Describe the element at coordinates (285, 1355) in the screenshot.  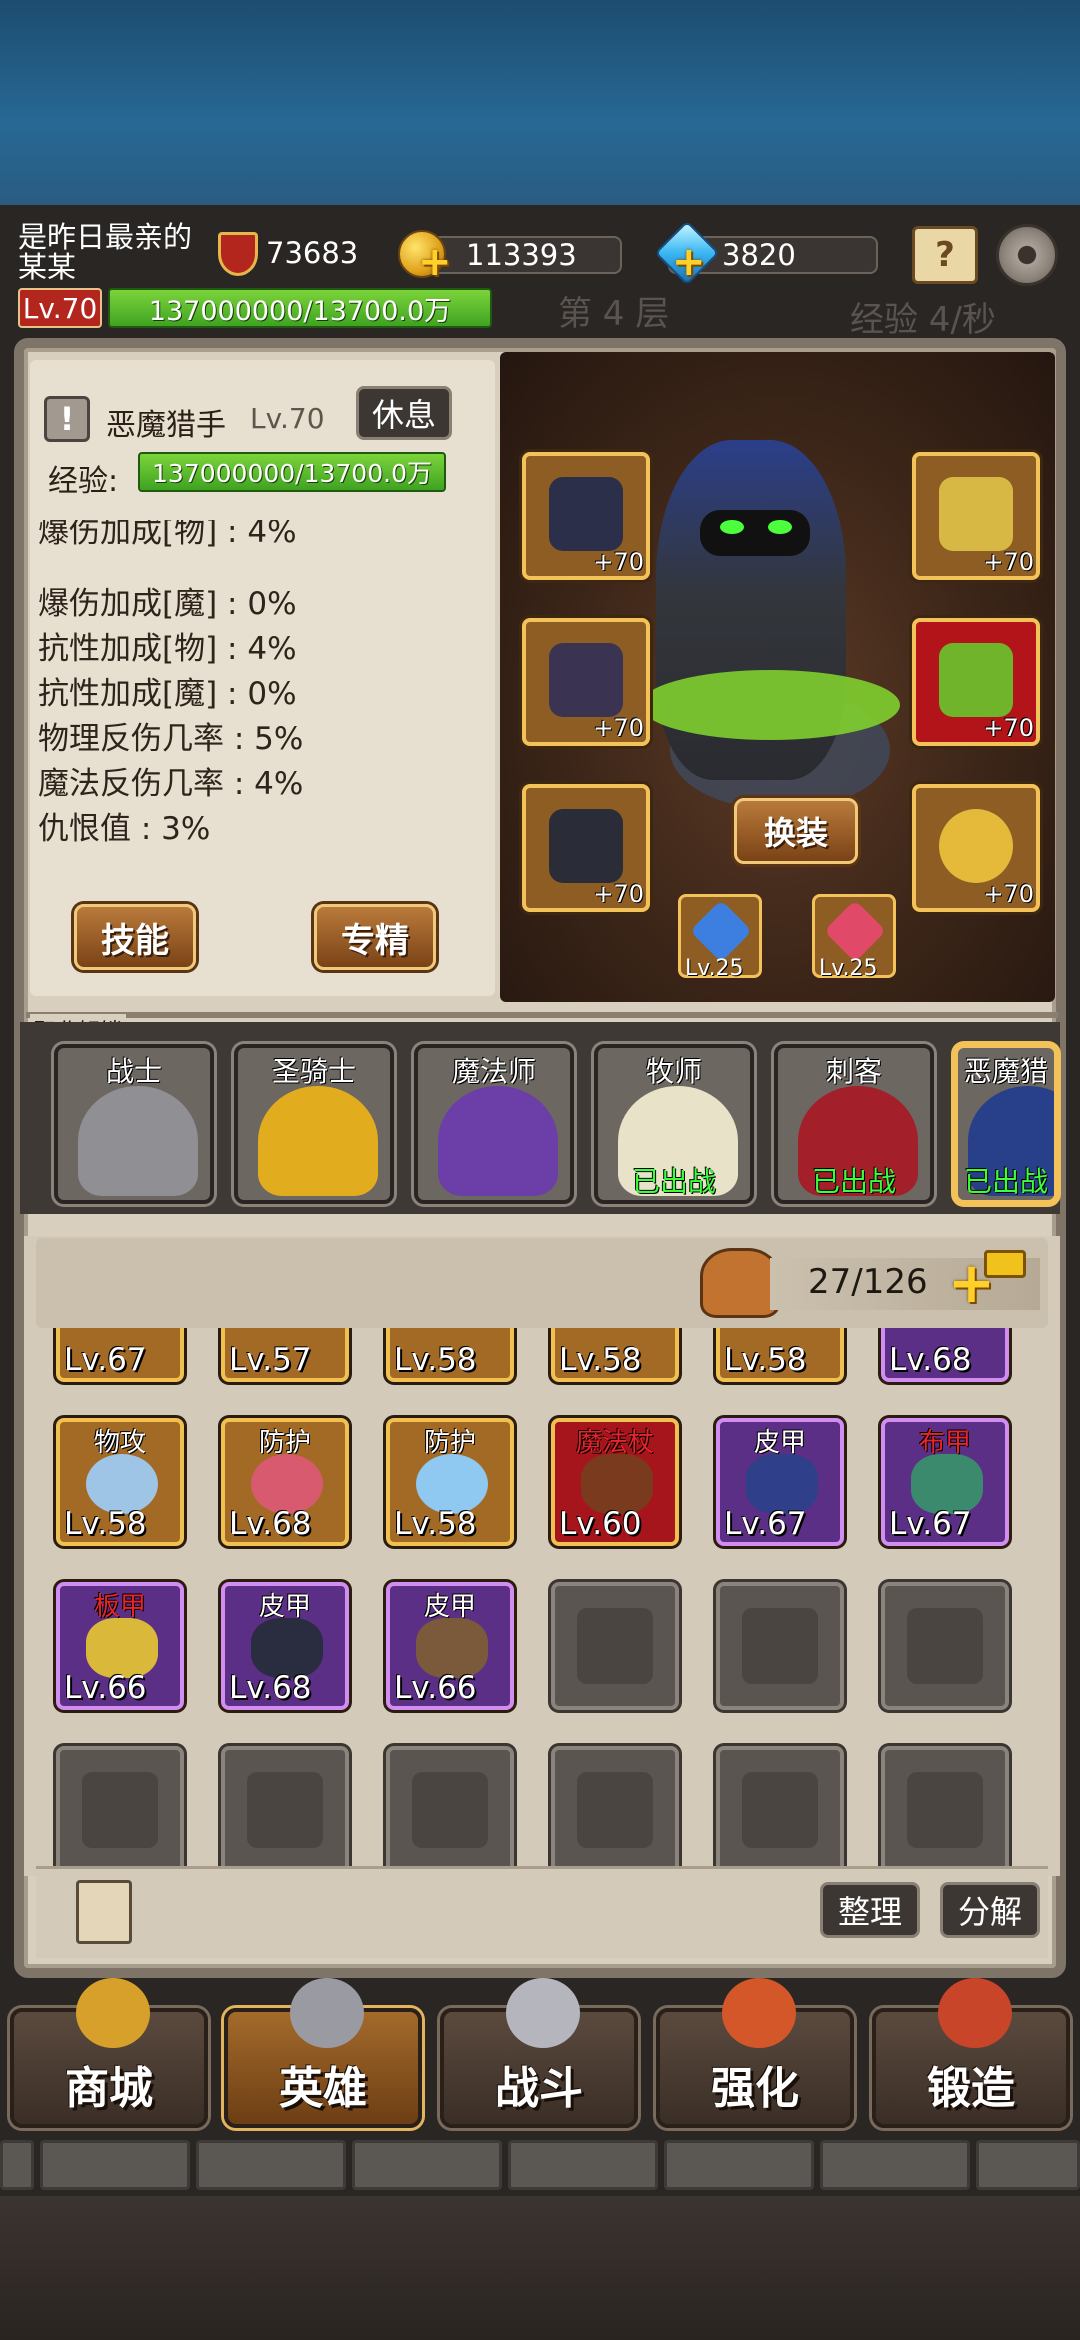
I see `inventory-item: Lv.57` at that location.